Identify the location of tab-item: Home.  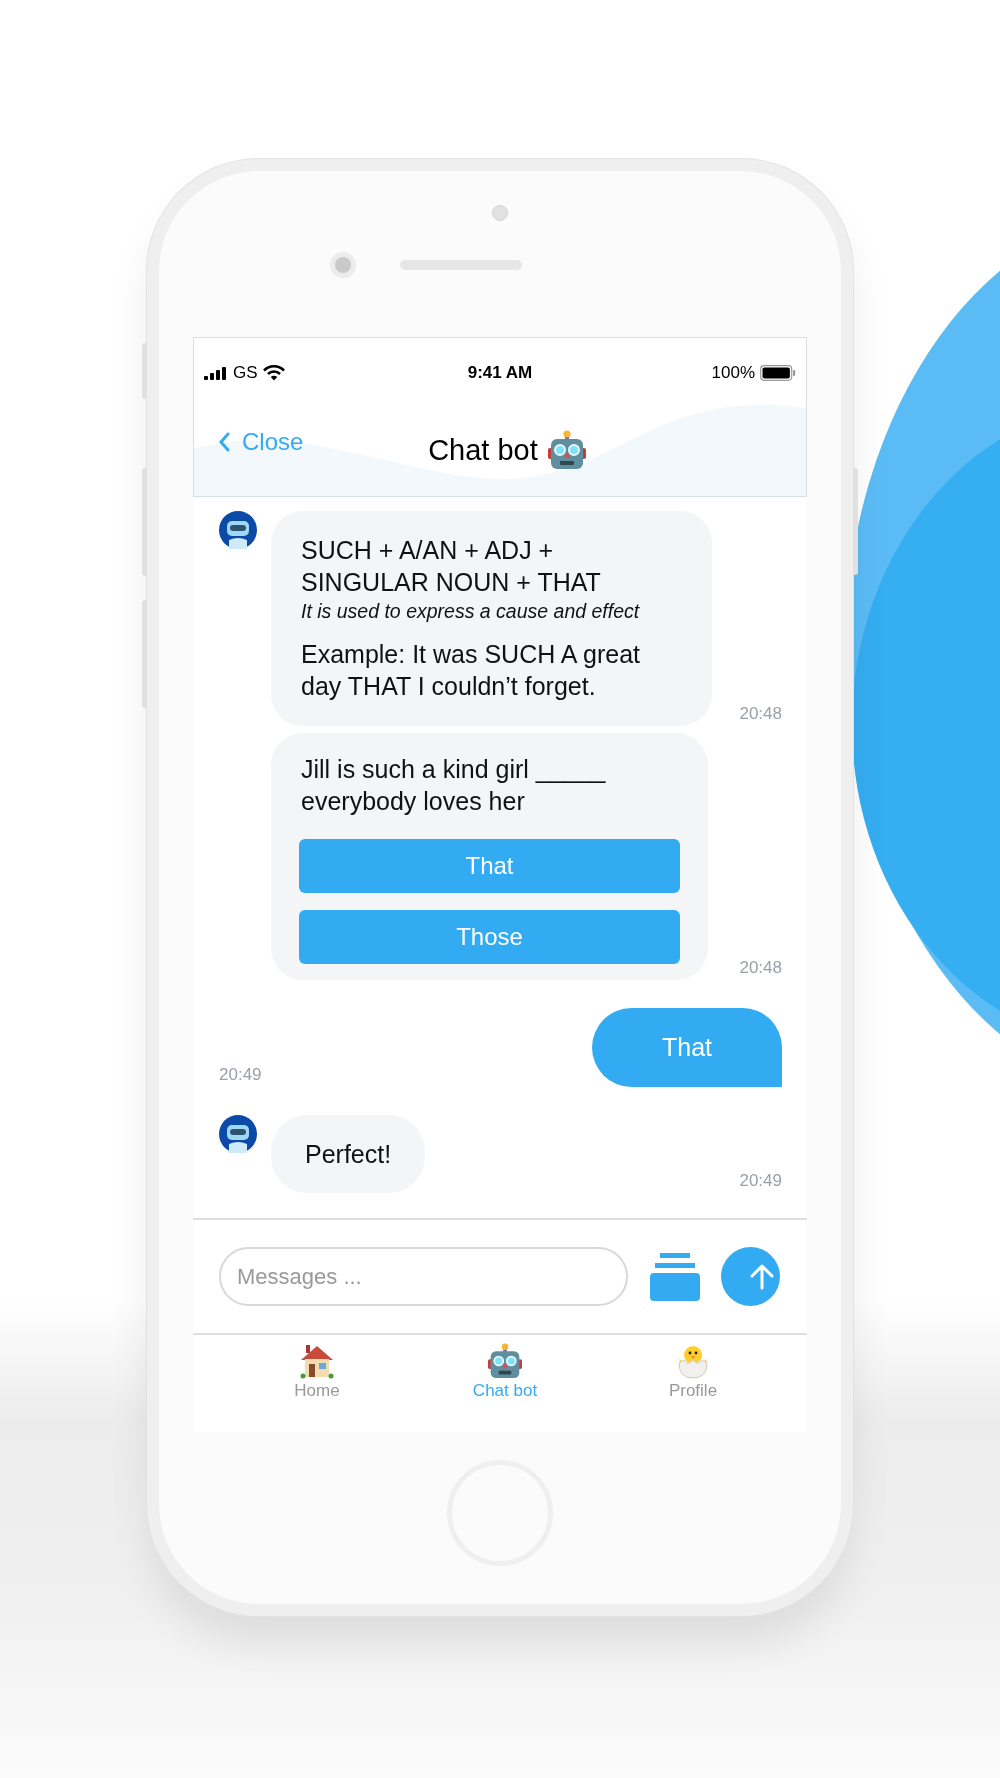
(317, 1386).